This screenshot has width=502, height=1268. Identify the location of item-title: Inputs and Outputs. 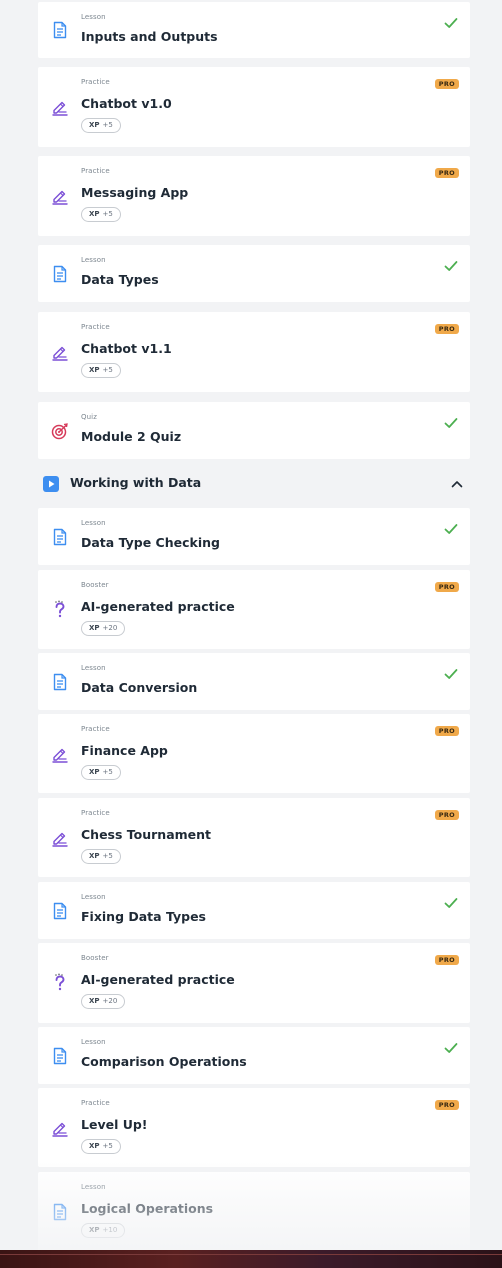
(149, 36).